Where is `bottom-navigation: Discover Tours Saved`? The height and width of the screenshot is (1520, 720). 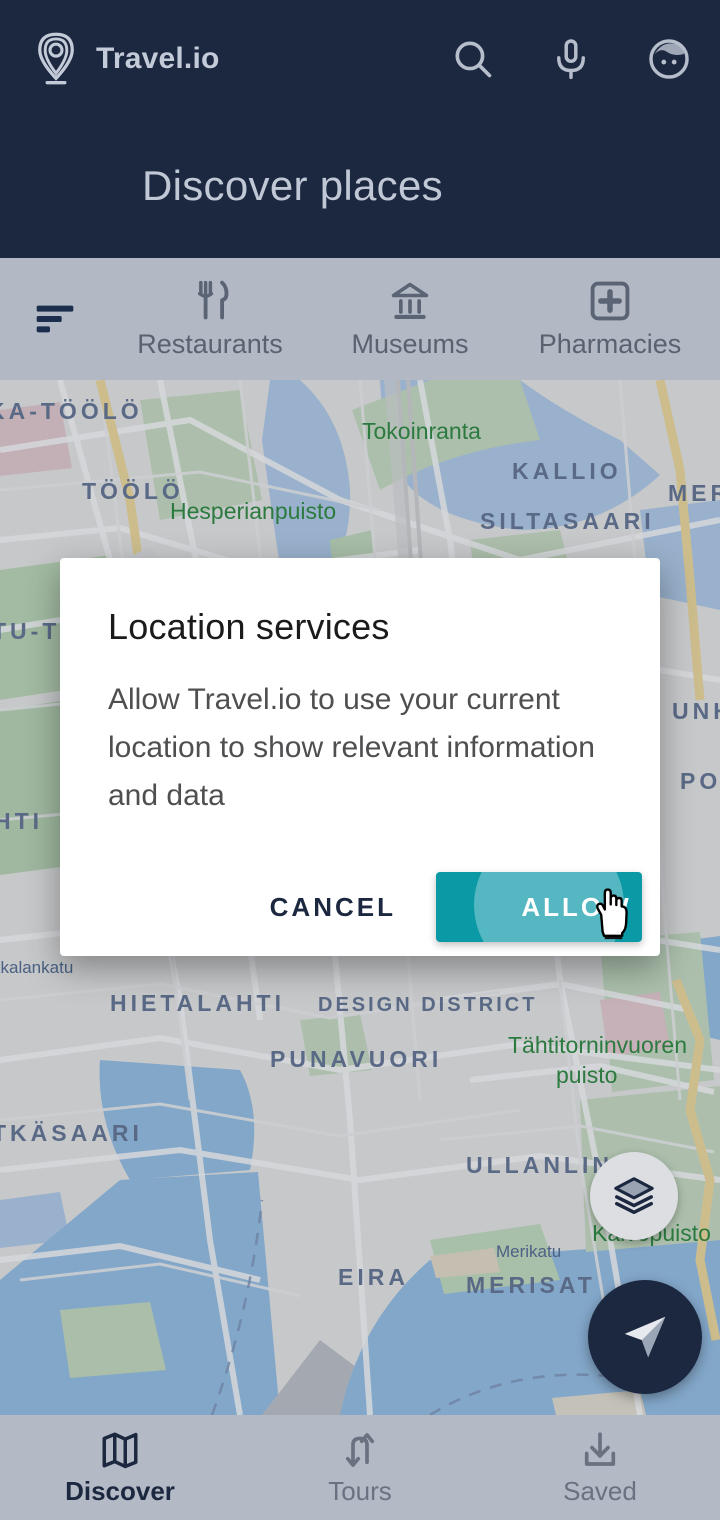 bottom-navigation: Discover Tours Saved is located at coordinates (360, 1467).